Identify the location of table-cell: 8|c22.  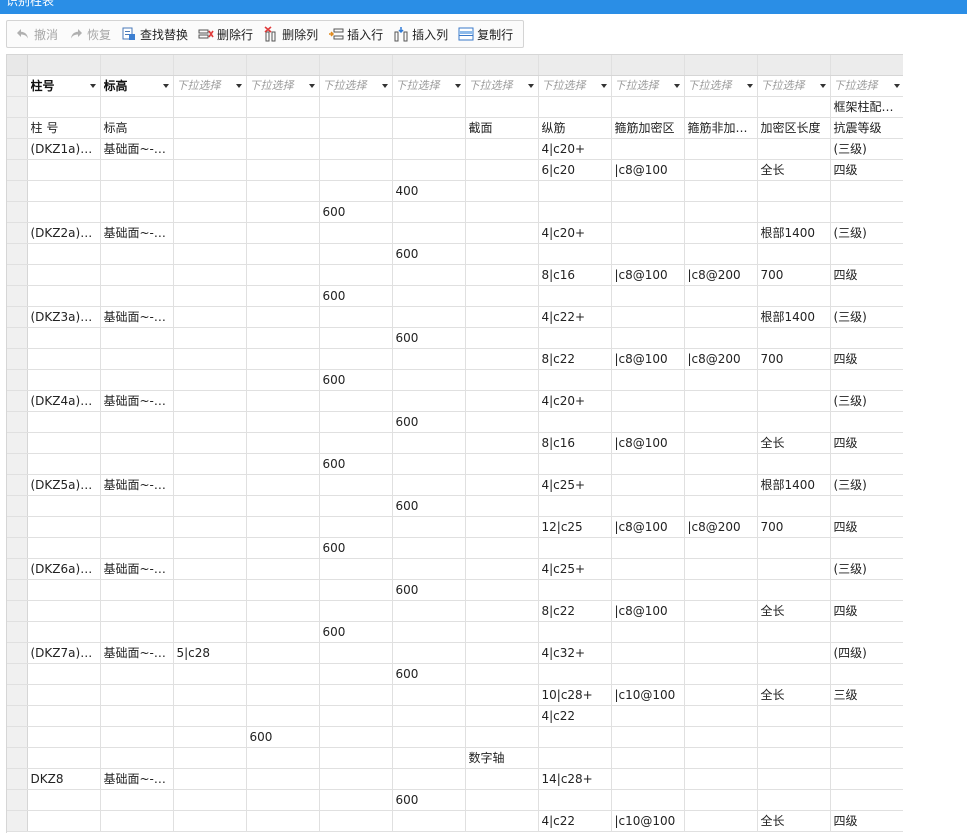
(575, 611).